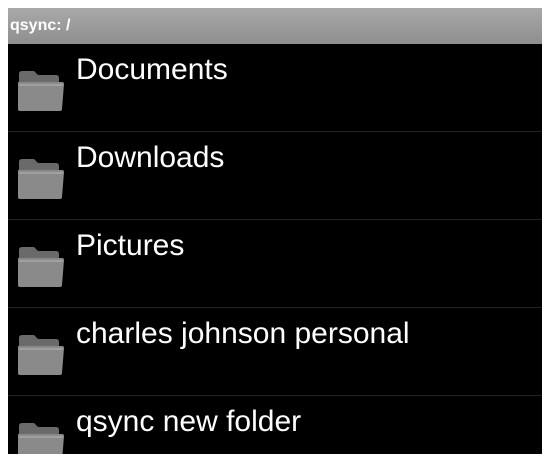 Image resolution: width=548 pixels, height=462 pixels. Describe the element at coordinates (150, 157) in the screenshot. I see `folder-name: Downloads` at that location.